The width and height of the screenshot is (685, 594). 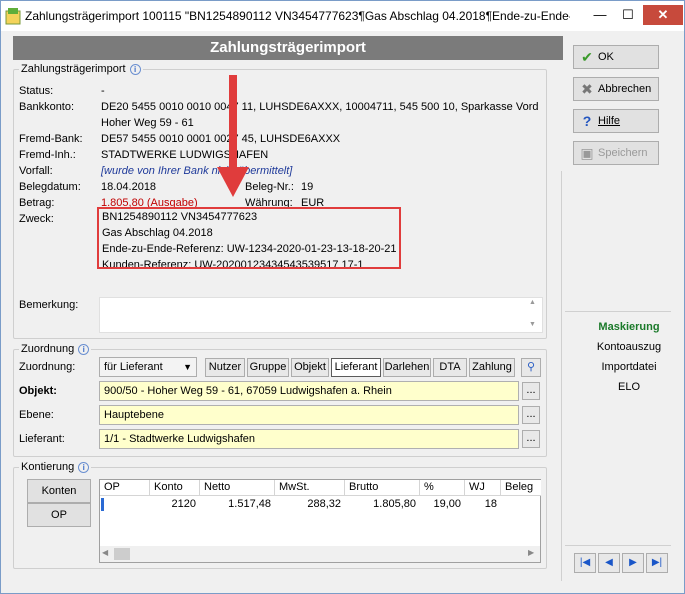 I want to click on speichern-label: Speichern, so click(x=623, y=153).